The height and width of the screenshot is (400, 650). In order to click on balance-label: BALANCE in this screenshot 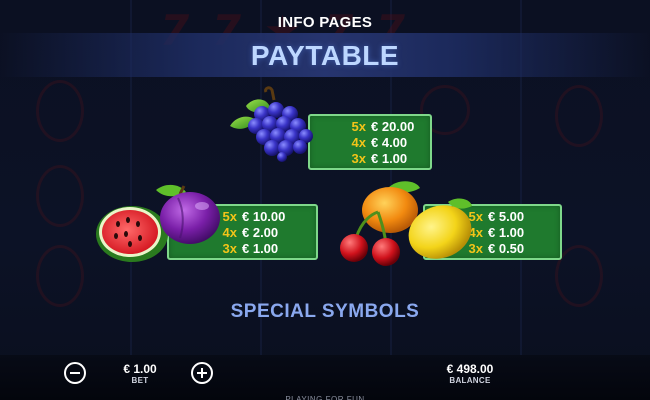, I will do `click(470, 380)`.